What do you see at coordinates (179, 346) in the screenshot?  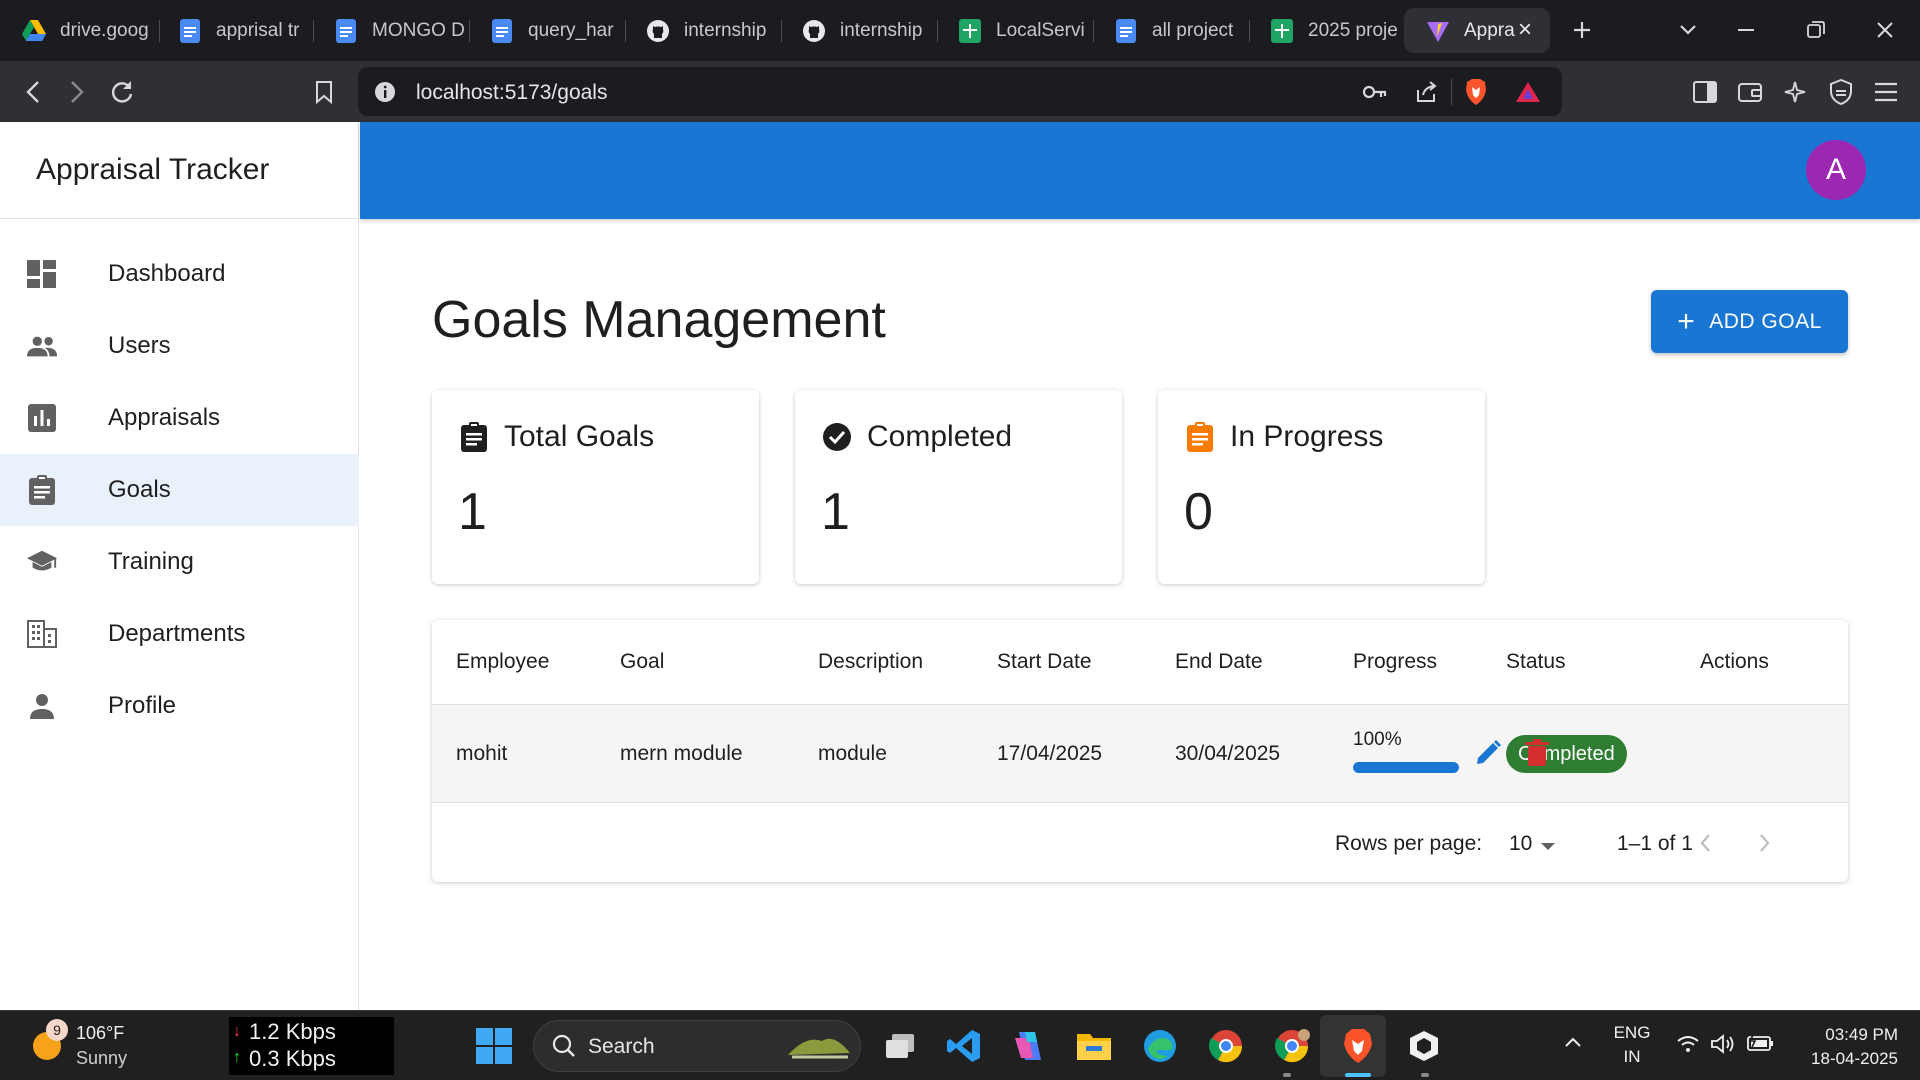 I see `sidebar-item-users: Users` at bounding box center [179, 346].